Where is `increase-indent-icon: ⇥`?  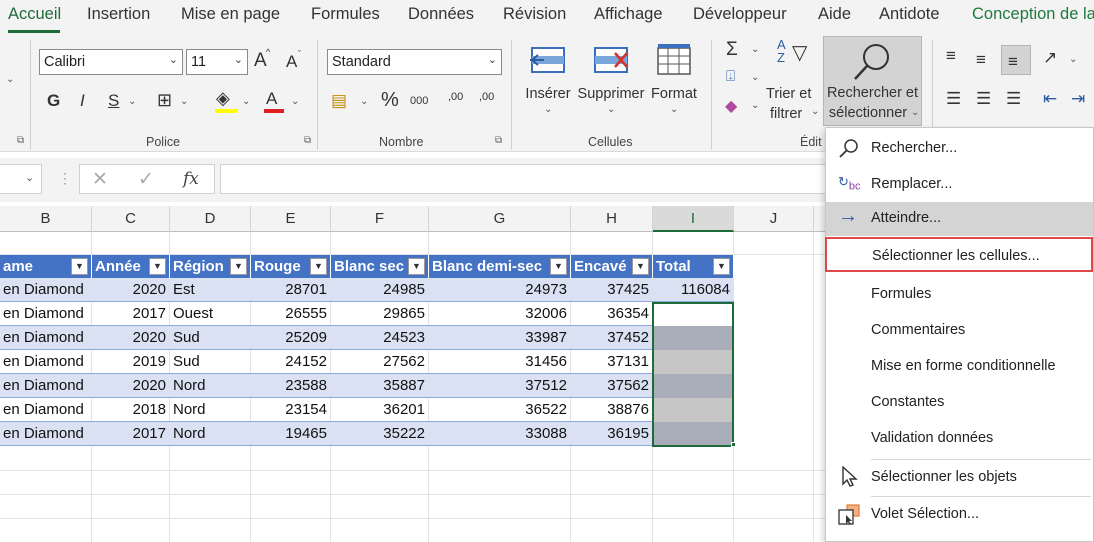
increase-indent-icon: ⇥ is located at coordinates (1078, 99).